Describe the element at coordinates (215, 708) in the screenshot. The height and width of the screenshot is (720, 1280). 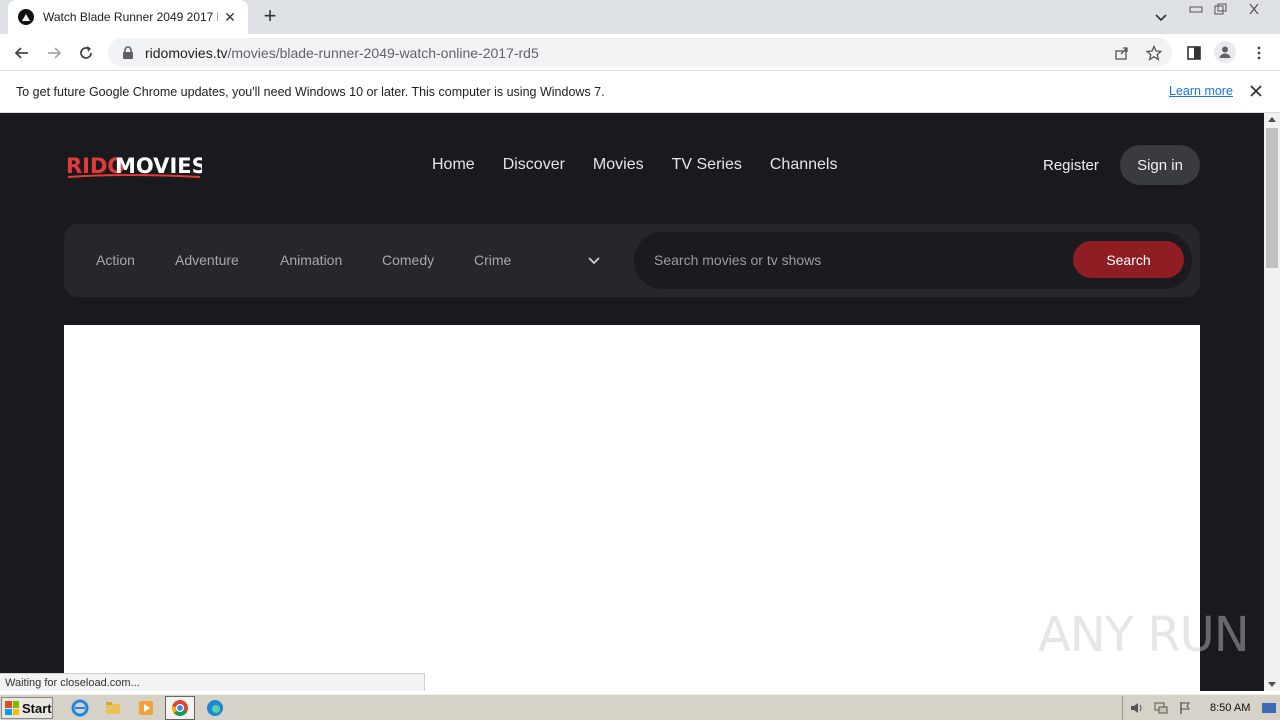
I see `edge-icon` at that location.